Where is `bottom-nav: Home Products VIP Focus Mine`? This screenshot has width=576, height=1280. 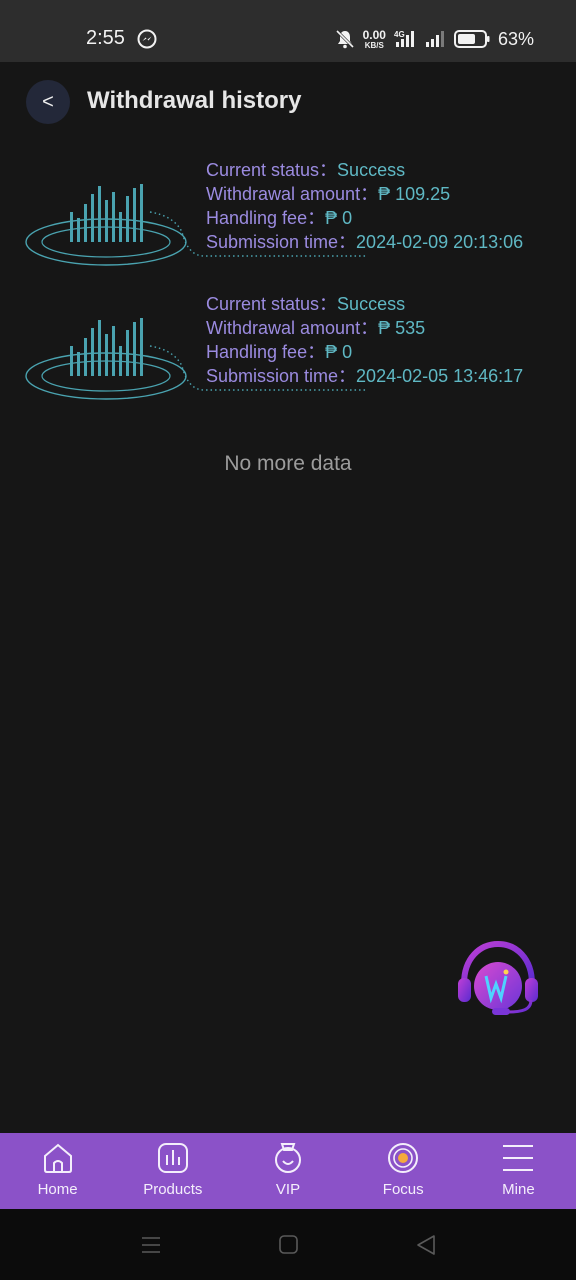 bottom-nav: Home Products VIP Focus Mine is located at coordinates (288, 1171).